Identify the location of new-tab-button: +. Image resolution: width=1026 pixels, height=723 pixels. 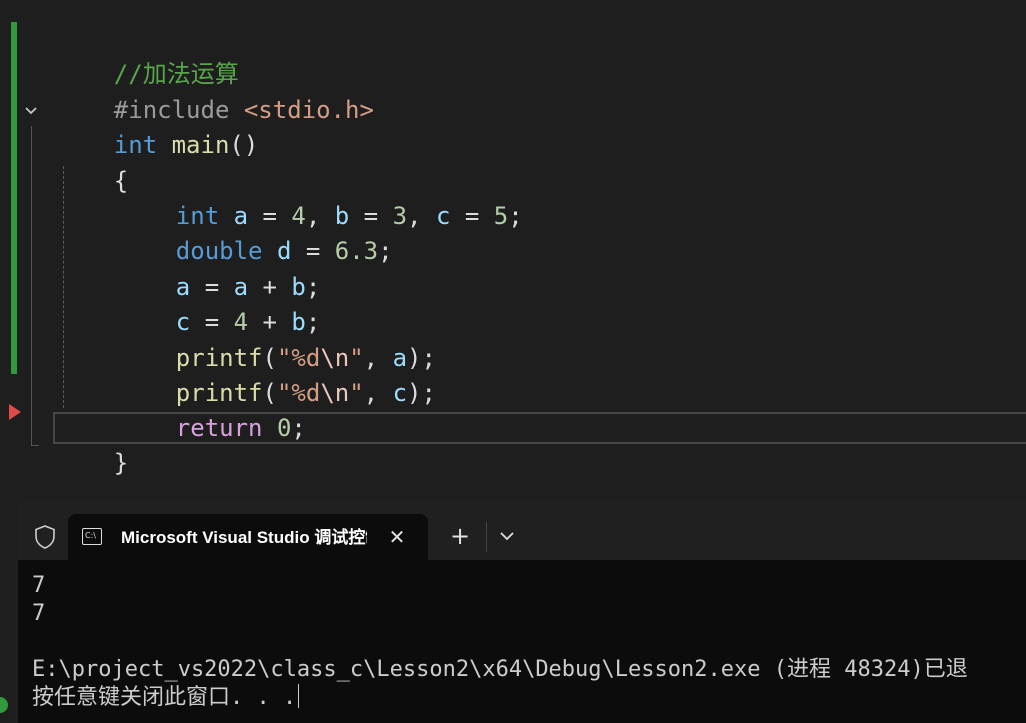
(460, 536).